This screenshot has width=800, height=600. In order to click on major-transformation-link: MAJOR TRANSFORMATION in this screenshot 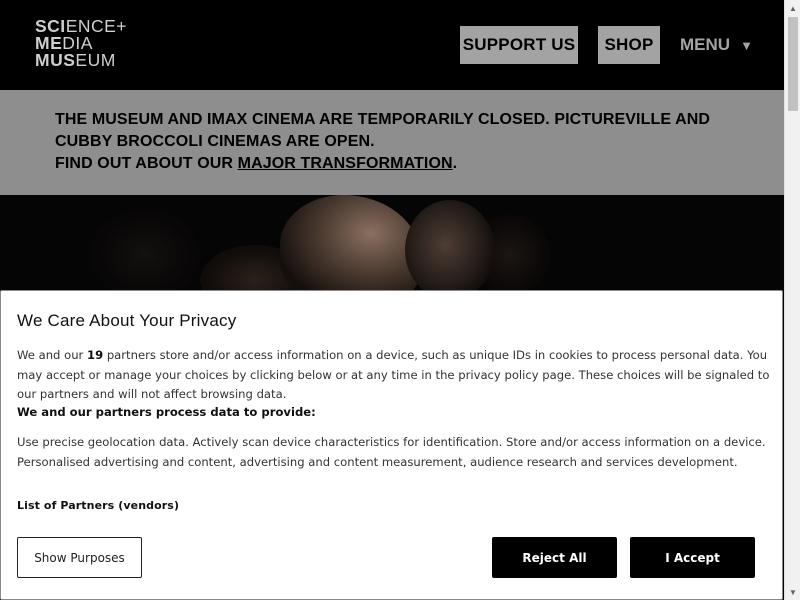, I will do `click(345, 163)`.